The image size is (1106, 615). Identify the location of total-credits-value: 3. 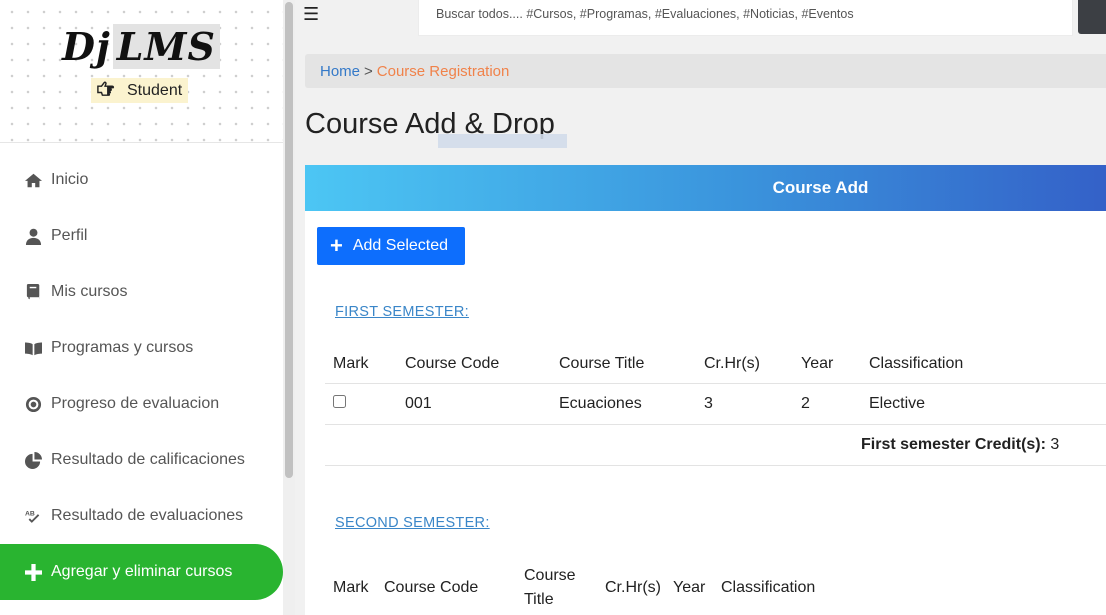
(1055, 444).